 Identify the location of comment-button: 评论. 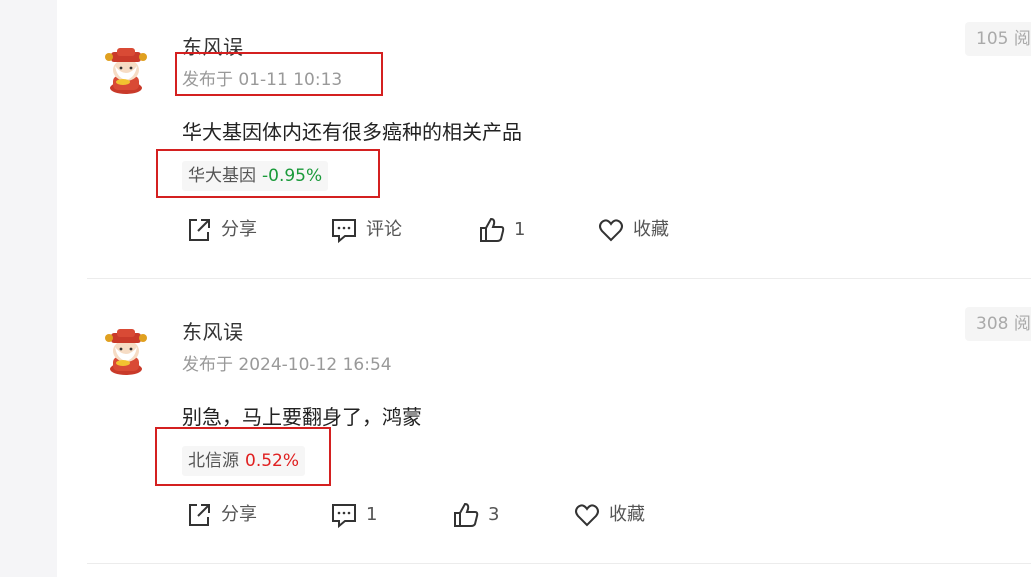
(366, 230).